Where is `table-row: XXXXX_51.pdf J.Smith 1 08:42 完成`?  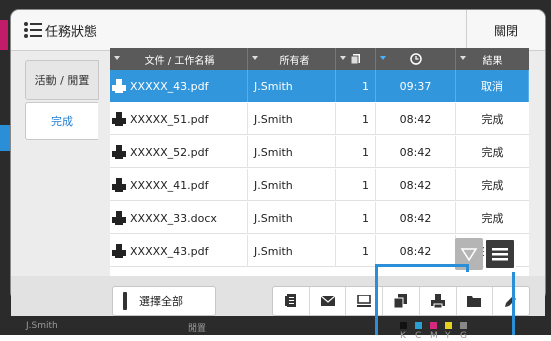 table-row: XXXXX_51.pdf J.Smith 1 08:42 完成 is located at coordinates (319, 119).